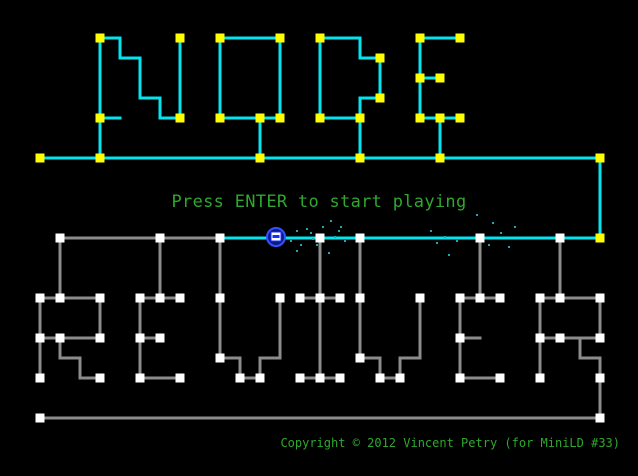  What do you see at coordinates (319, 202) in the screenshot?
I see `start-prompt: Press ENTER to start playing` at bounding box center [319, 202].